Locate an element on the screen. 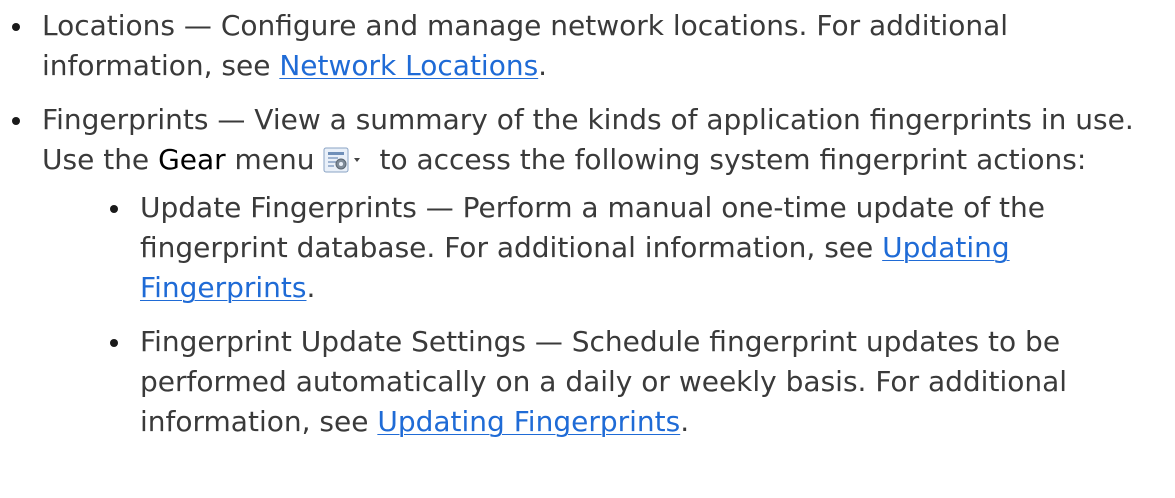 This screenshot has height=498, width=1175. fingerprints-mid: menu is located at coordinates (270, 159).